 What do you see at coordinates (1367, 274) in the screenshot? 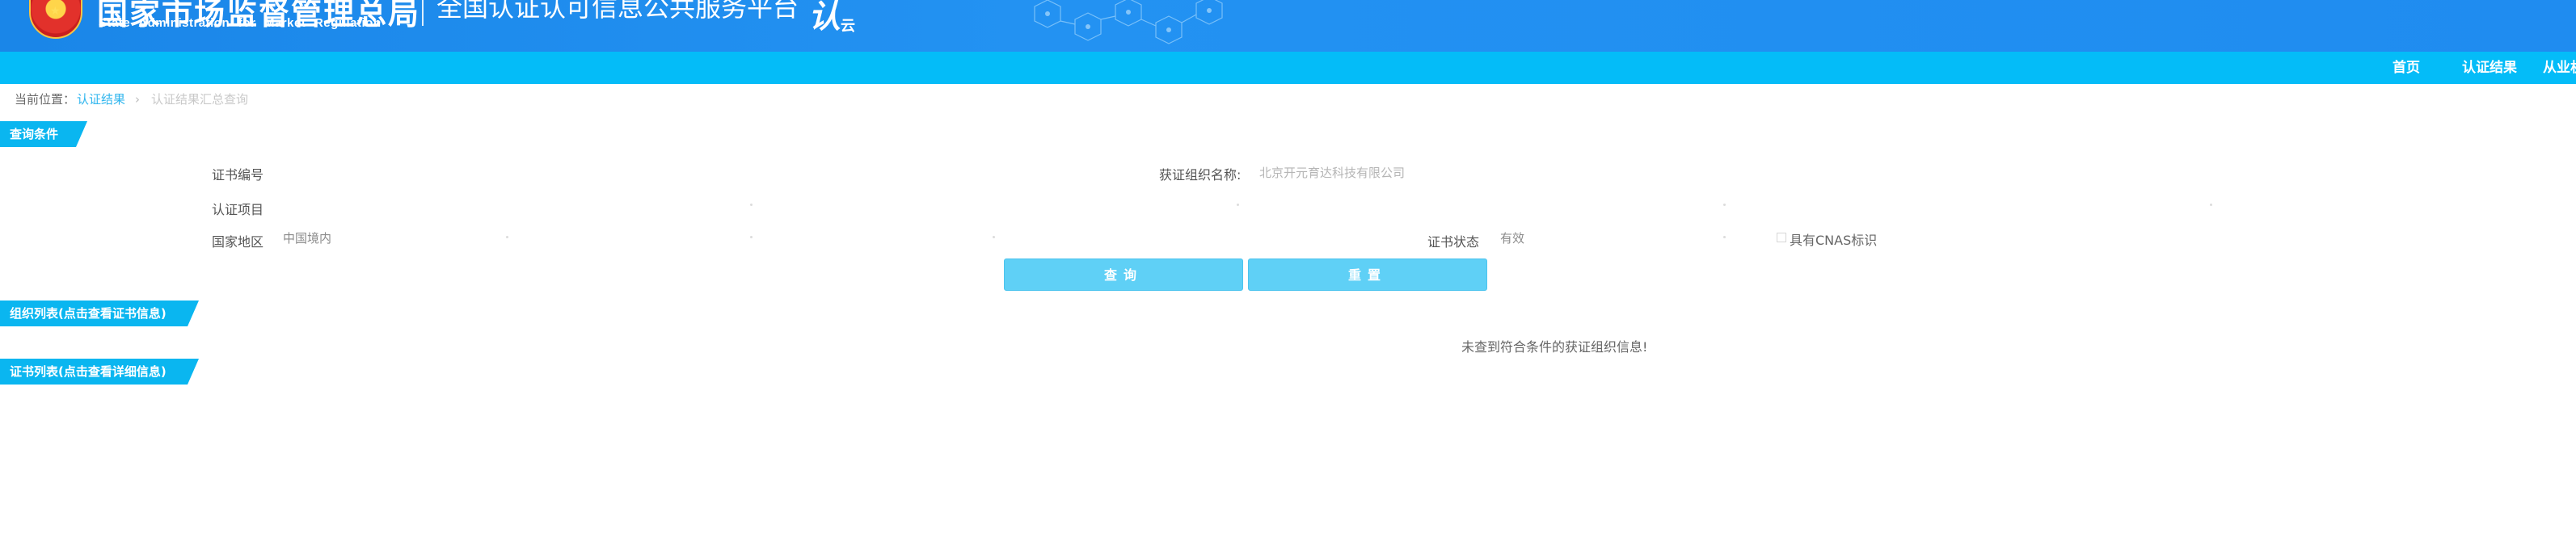
I see `reset-button: 重置` at bounding box center [1367, 274].